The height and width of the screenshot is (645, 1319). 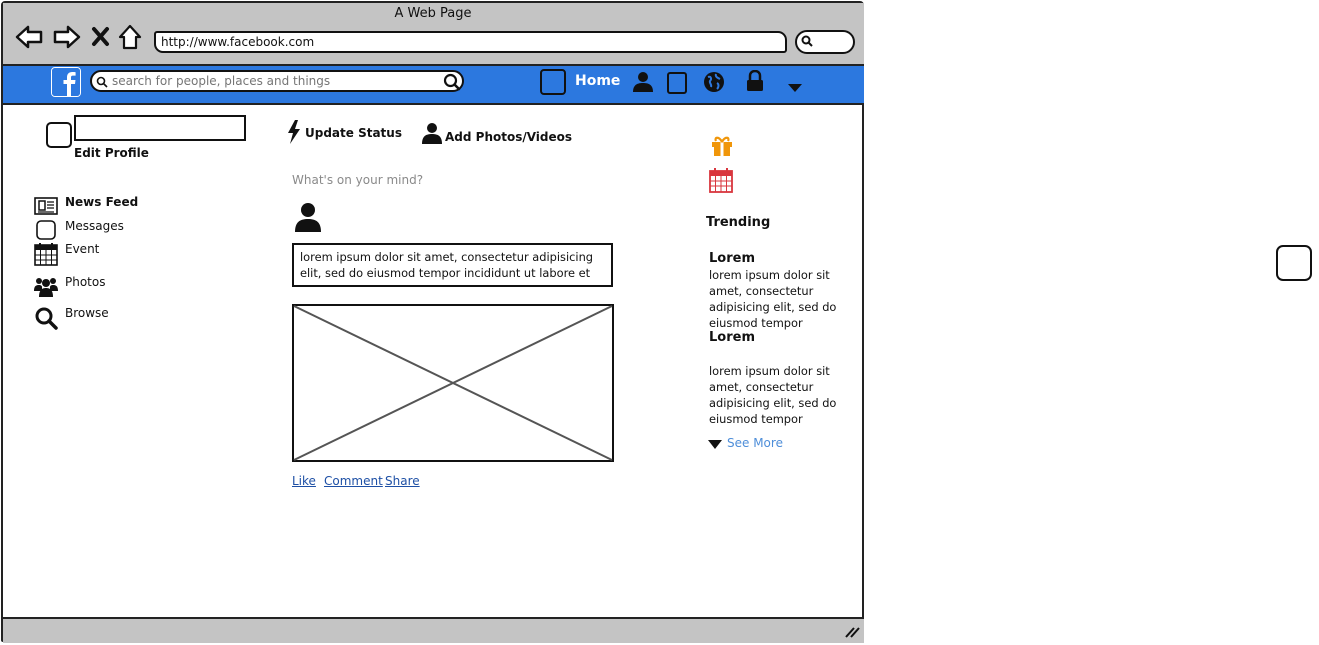 What do you see at coordinates (94, 226) in the screenshot?
I see `sidebar-item-label: Messages` at bounding box center [94, 226].